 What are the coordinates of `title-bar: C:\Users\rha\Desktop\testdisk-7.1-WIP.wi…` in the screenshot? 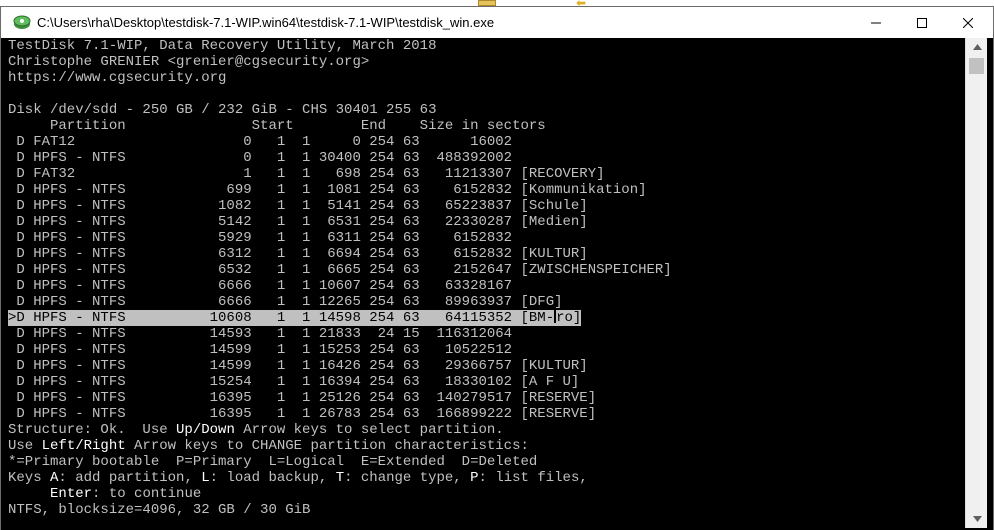 It's located at (497, 22).